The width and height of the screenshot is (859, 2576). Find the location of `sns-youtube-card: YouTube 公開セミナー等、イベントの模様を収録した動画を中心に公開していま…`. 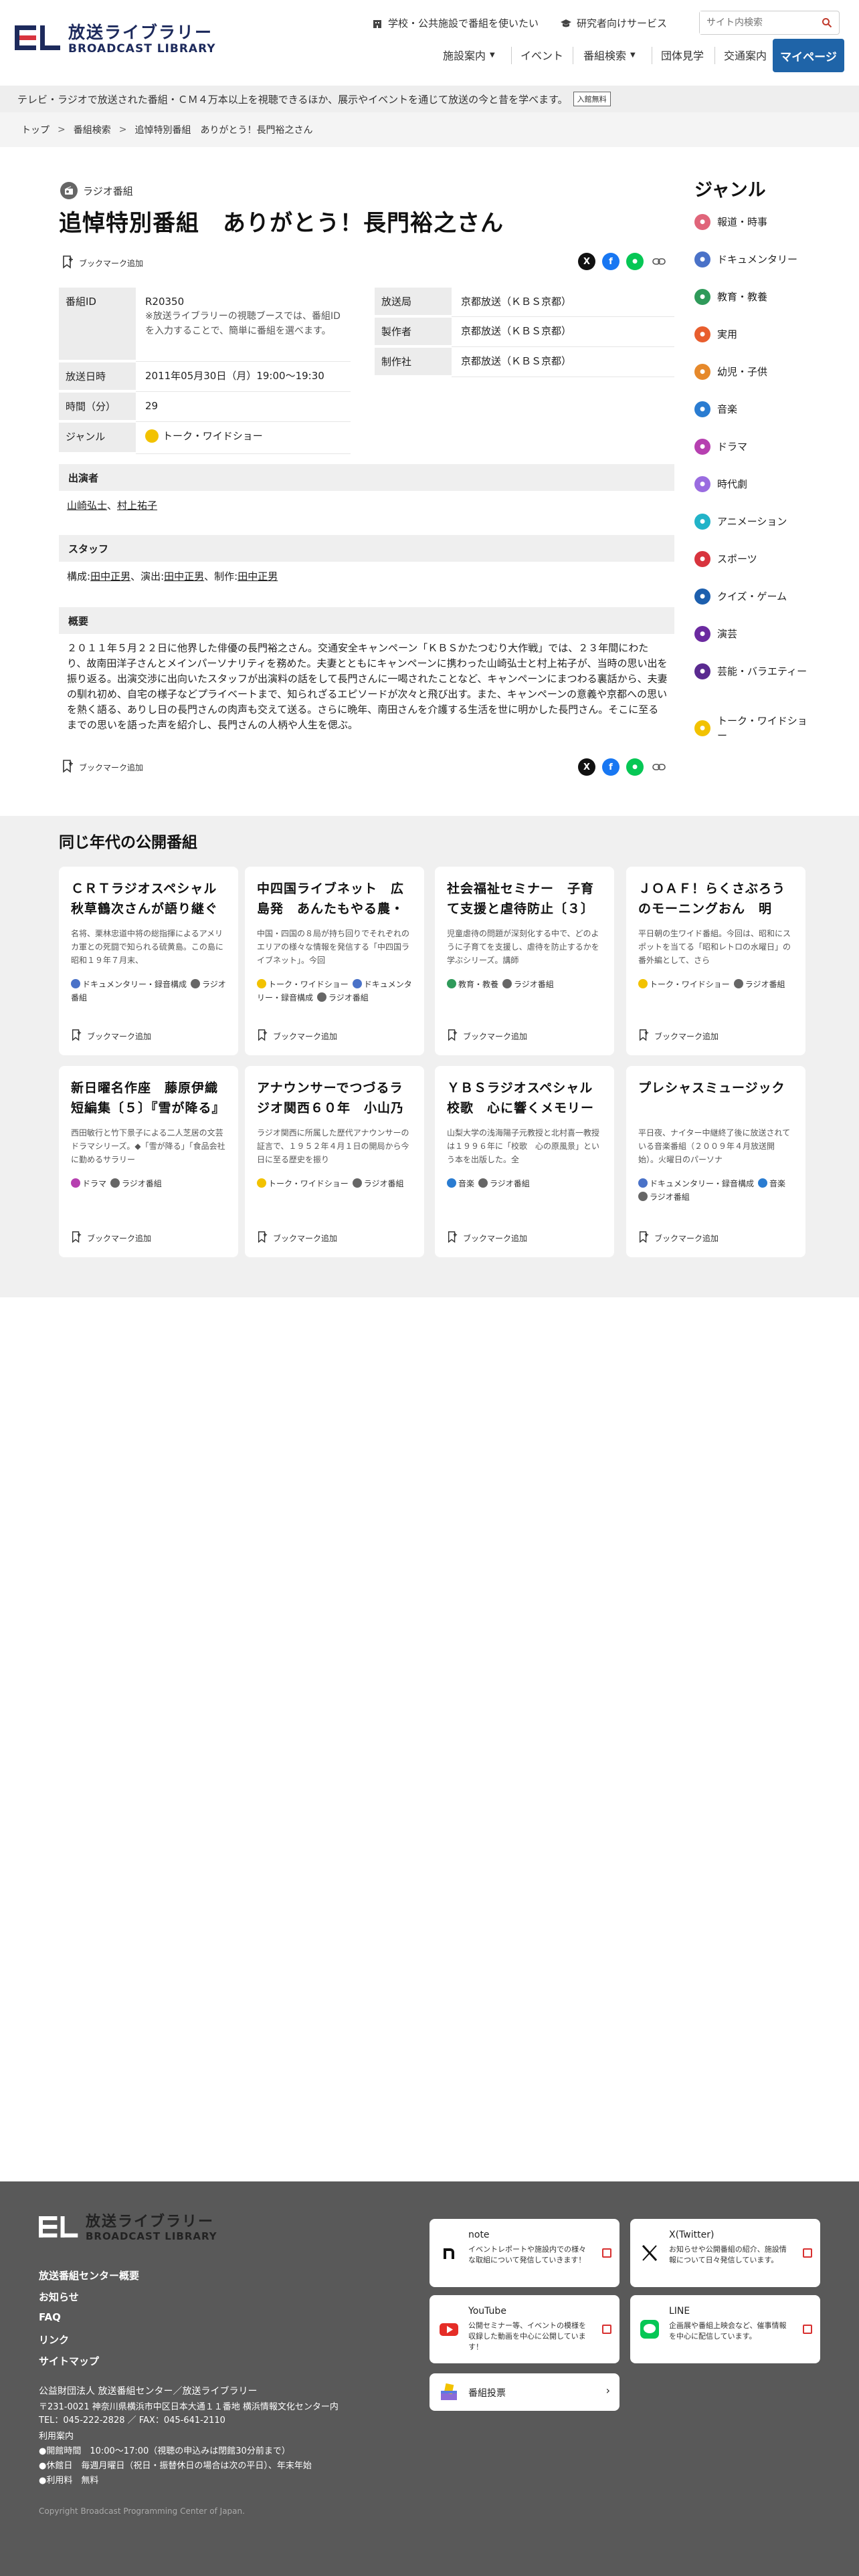

sns-youtube-card: YouTube 公開セミナー等、イベントの模様を収録した動画を中心に公開していま… is located at coordinates (524, 2329).